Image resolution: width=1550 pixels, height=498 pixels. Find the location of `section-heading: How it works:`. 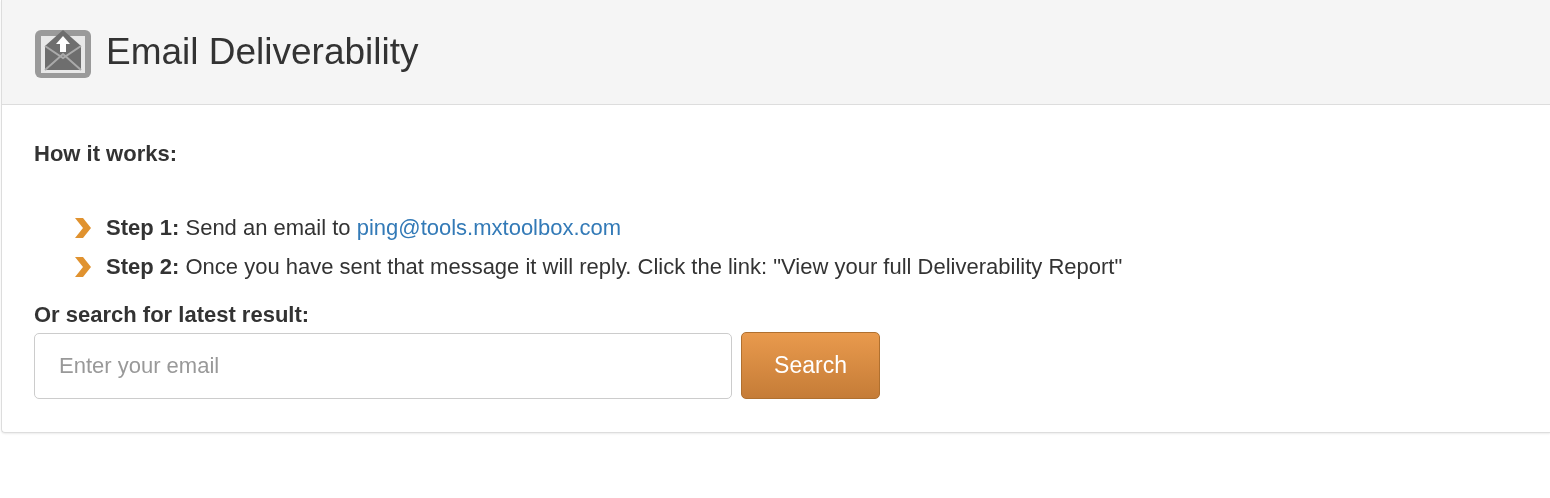

section-heading: How it works: is located at coordinates (106, 154).